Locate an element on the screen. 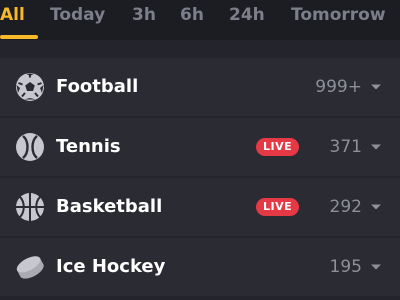 The height and width of the screenshot is (300, 400). event-count: 999+ is located at coordinates (338, 87).